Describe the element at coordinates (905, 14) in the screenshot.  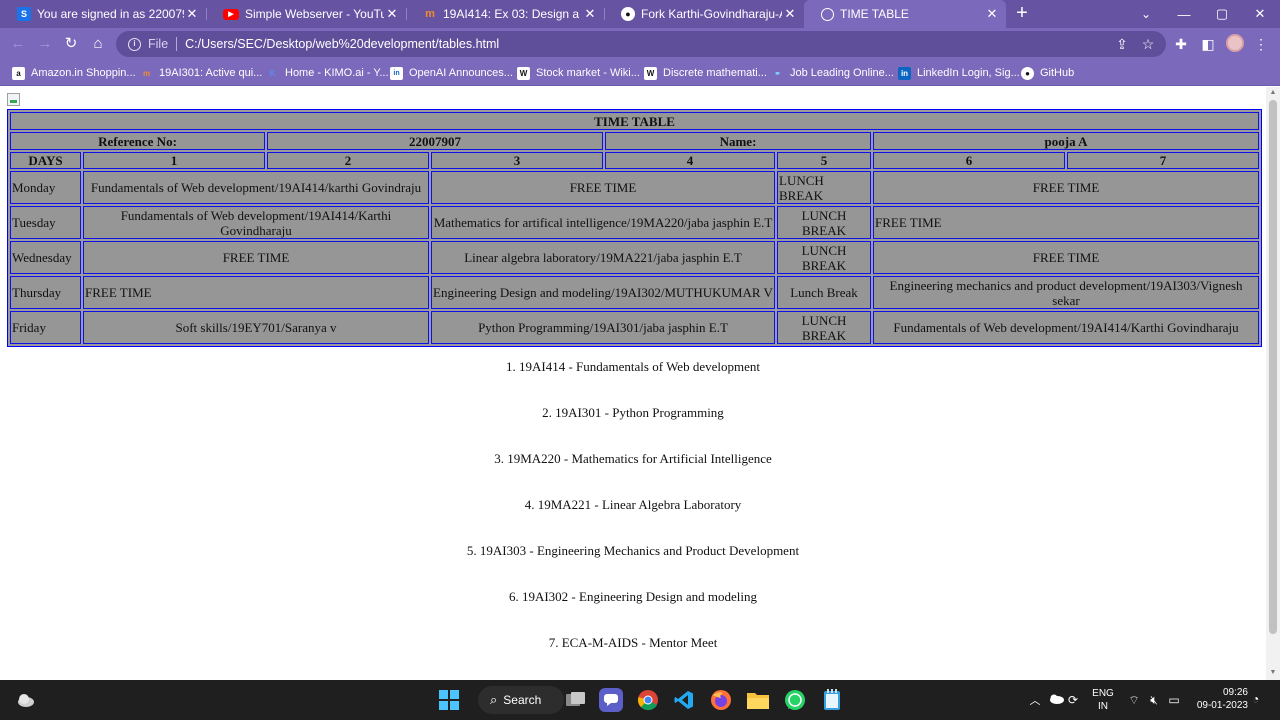
I see `tab-time-table: TIME TABLE ✕` at that location.